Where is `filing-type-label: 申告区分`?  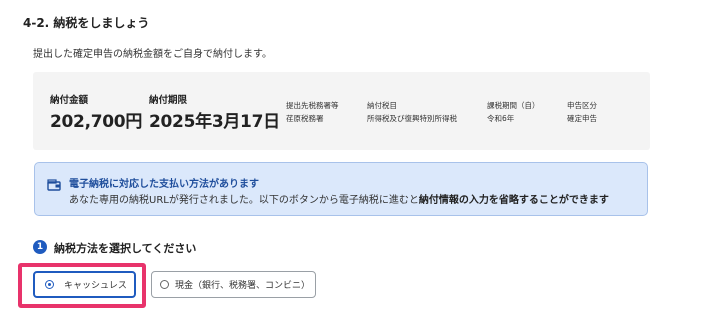 filing-type-label: 申告区分 is located at coordinates (582, 105).